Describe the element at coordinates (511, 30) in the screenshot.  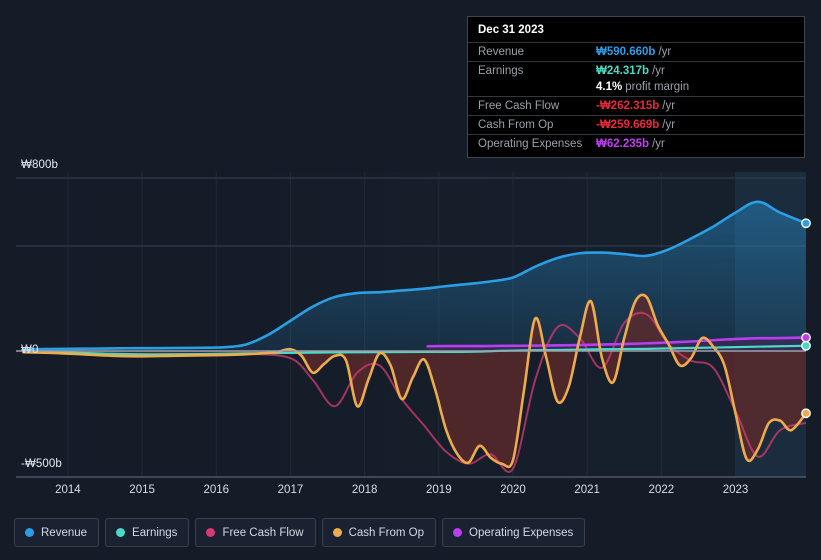
I see `tooltip-title: Dec 31 2023` at that location.